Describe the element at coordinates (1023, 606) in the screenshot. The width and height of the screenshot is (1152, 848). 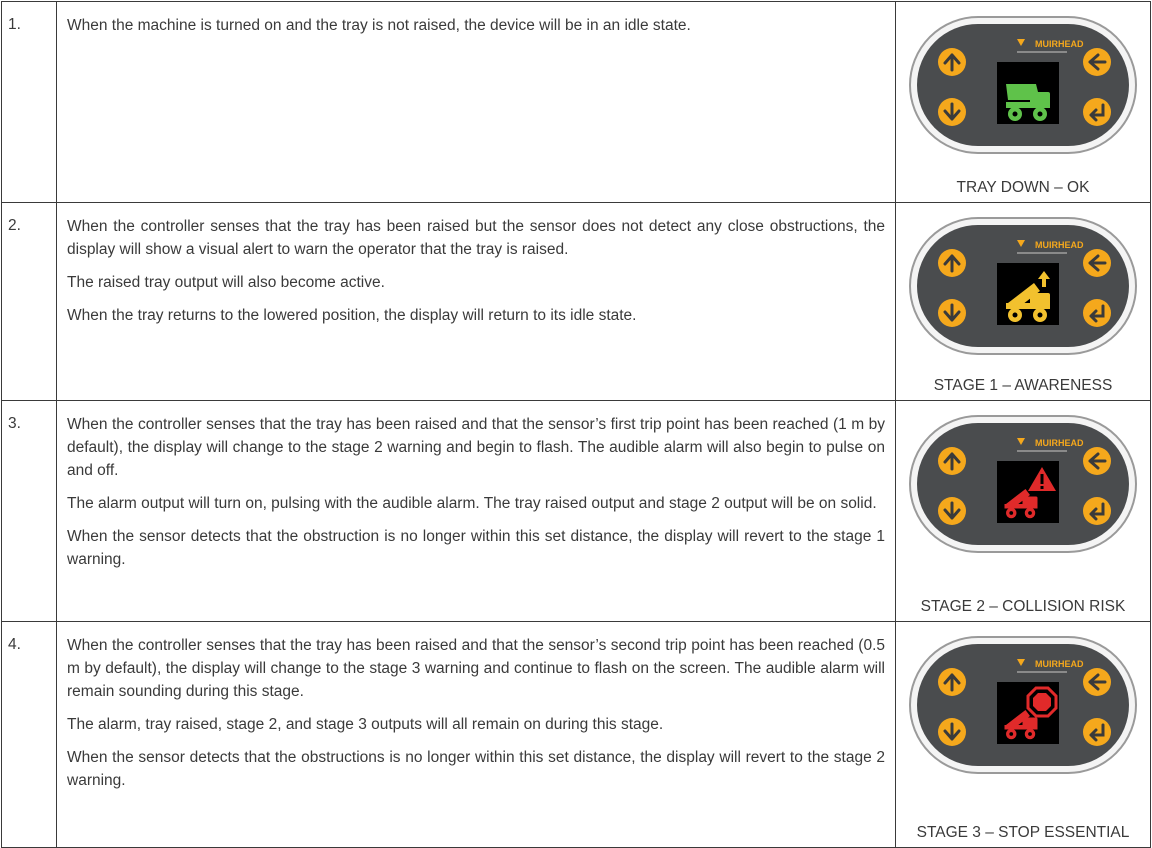
I see `stage-caption: STAGE 2 – COLLISION RISK` at that location.